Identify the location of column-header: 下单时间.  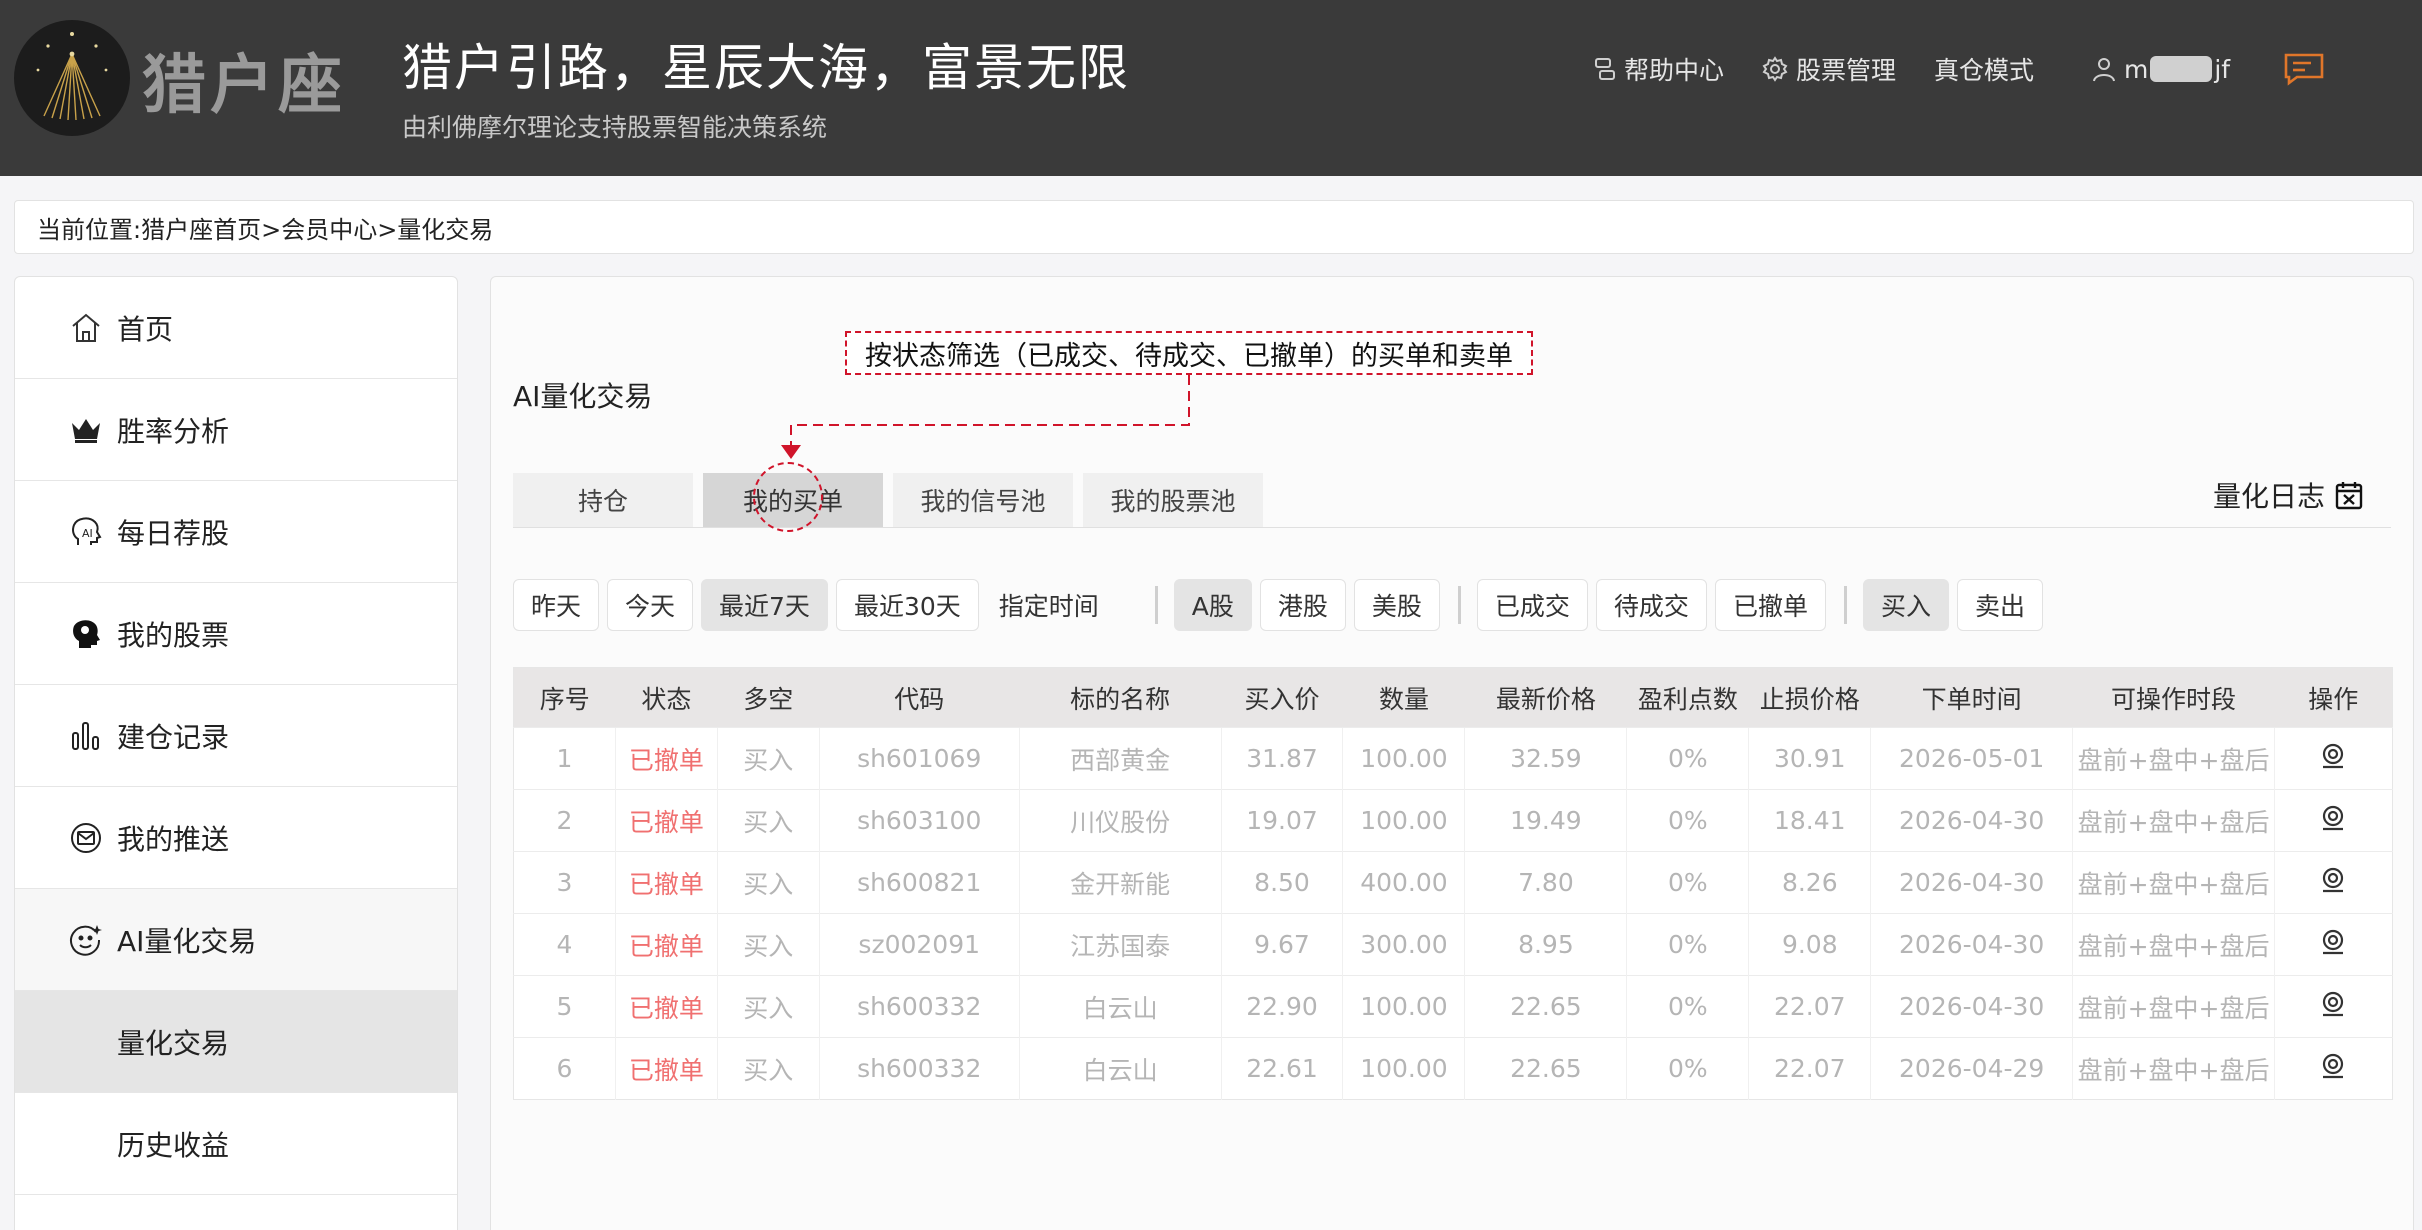
(1971, 697).